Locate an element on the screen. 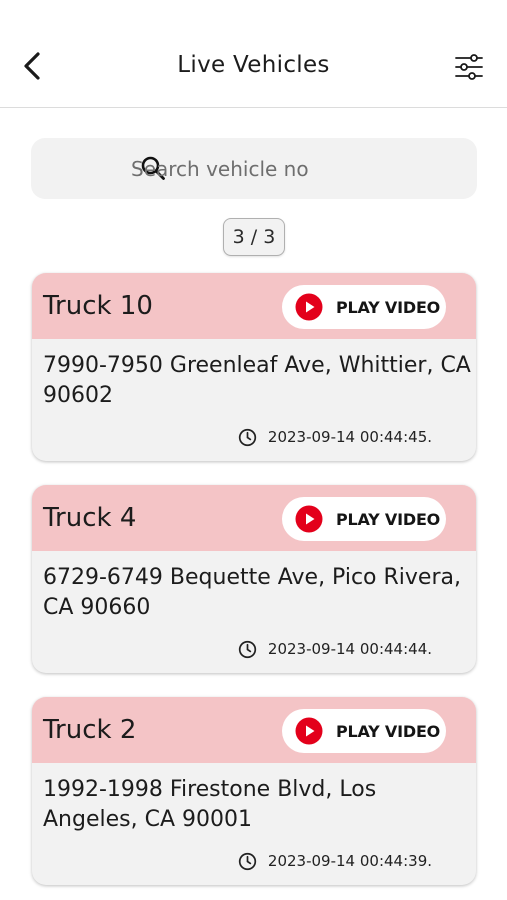  vehicle-card-header: Truck 4 PLAY VIDEO is located at coordinates (254, 518).